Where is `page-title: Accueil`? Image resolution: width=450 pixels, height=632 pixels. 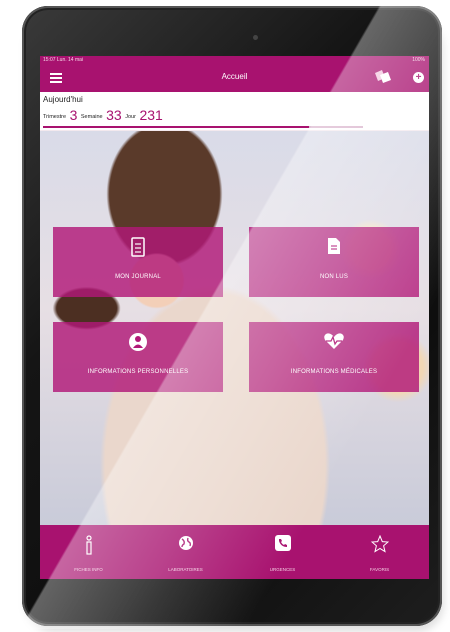
page-title: Accueil is located at coordinates (234, 76).